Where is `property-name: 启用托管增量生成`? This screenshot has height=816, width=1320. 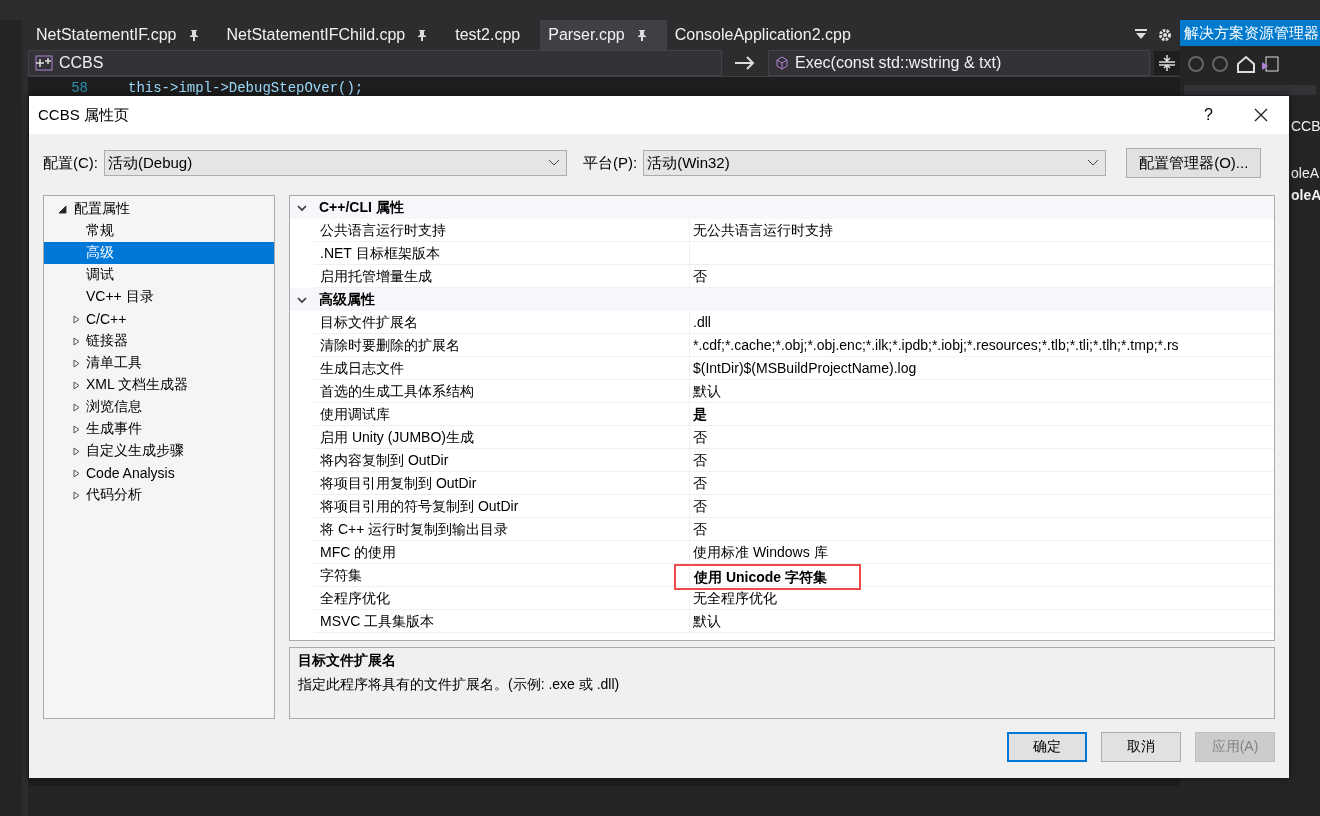 property-name: 启用托管增量生成 is located at coordinates (376, 276).